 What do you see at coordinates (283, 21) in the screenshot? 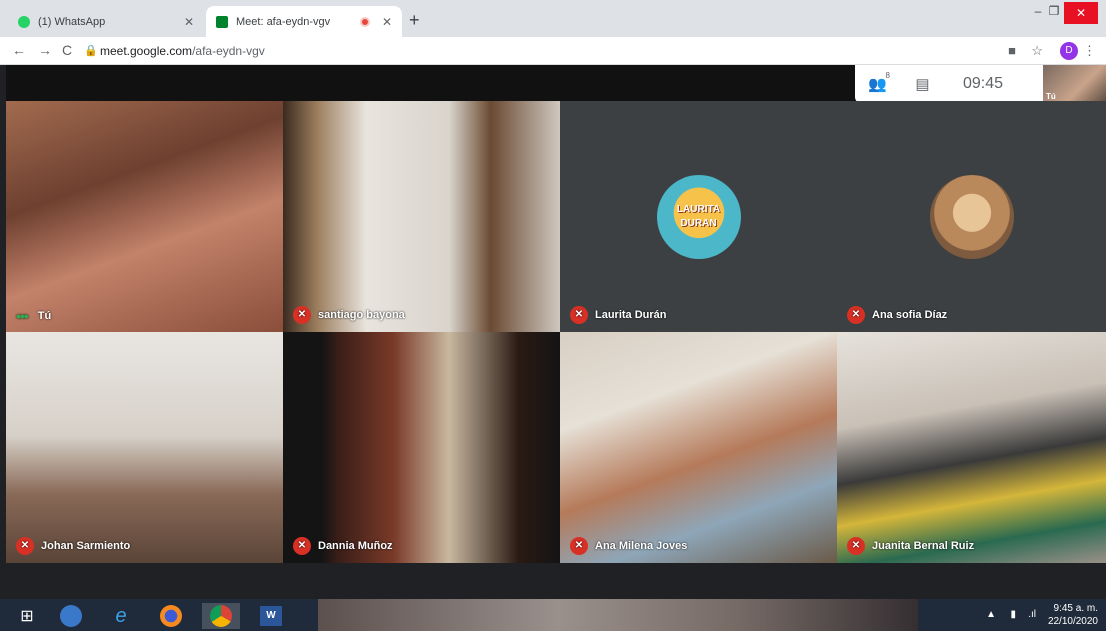
I see `tab-title: Meet: afa-eydn-vgv` at bounding box center [283, 21].